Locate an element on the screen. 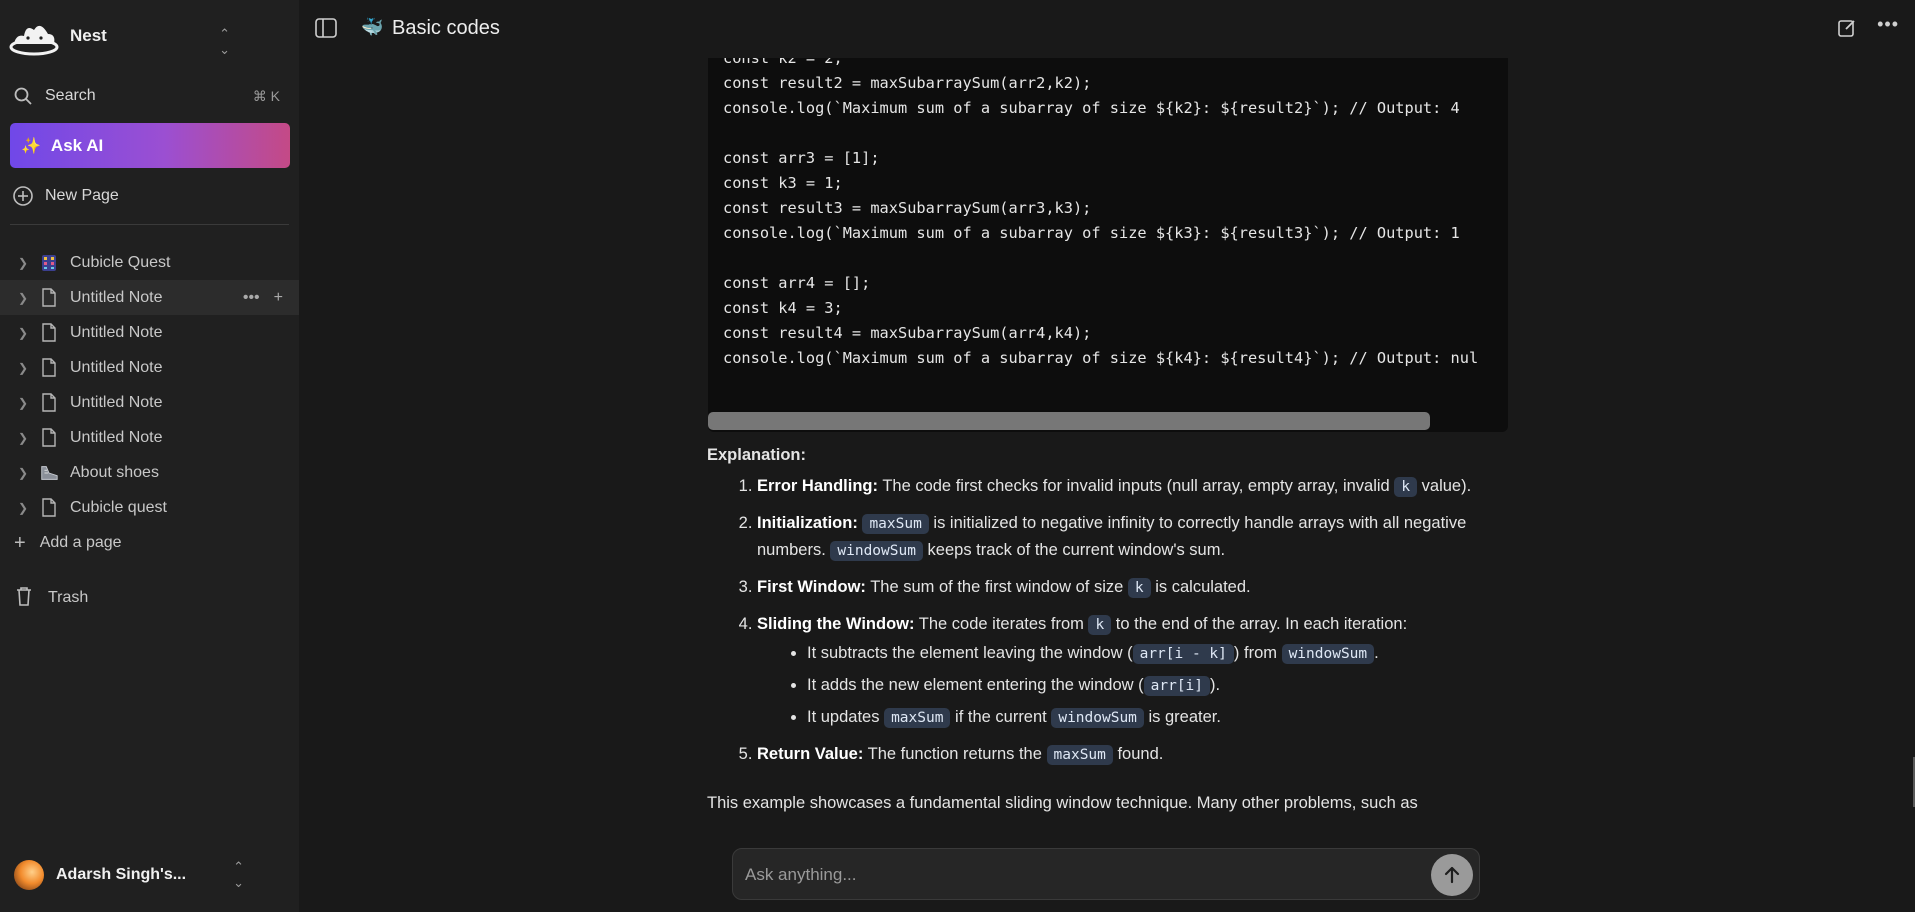 The image size is (1915, 912). add-page-button: + Add a page is located at coordinates (68, 543).